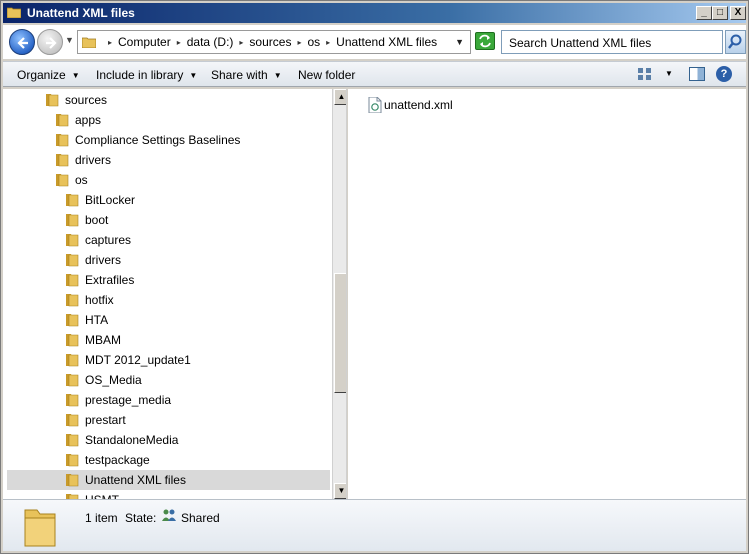 This screenshot has width=749, height=554. I want to click on tree-item: boot, so click(86, 220).